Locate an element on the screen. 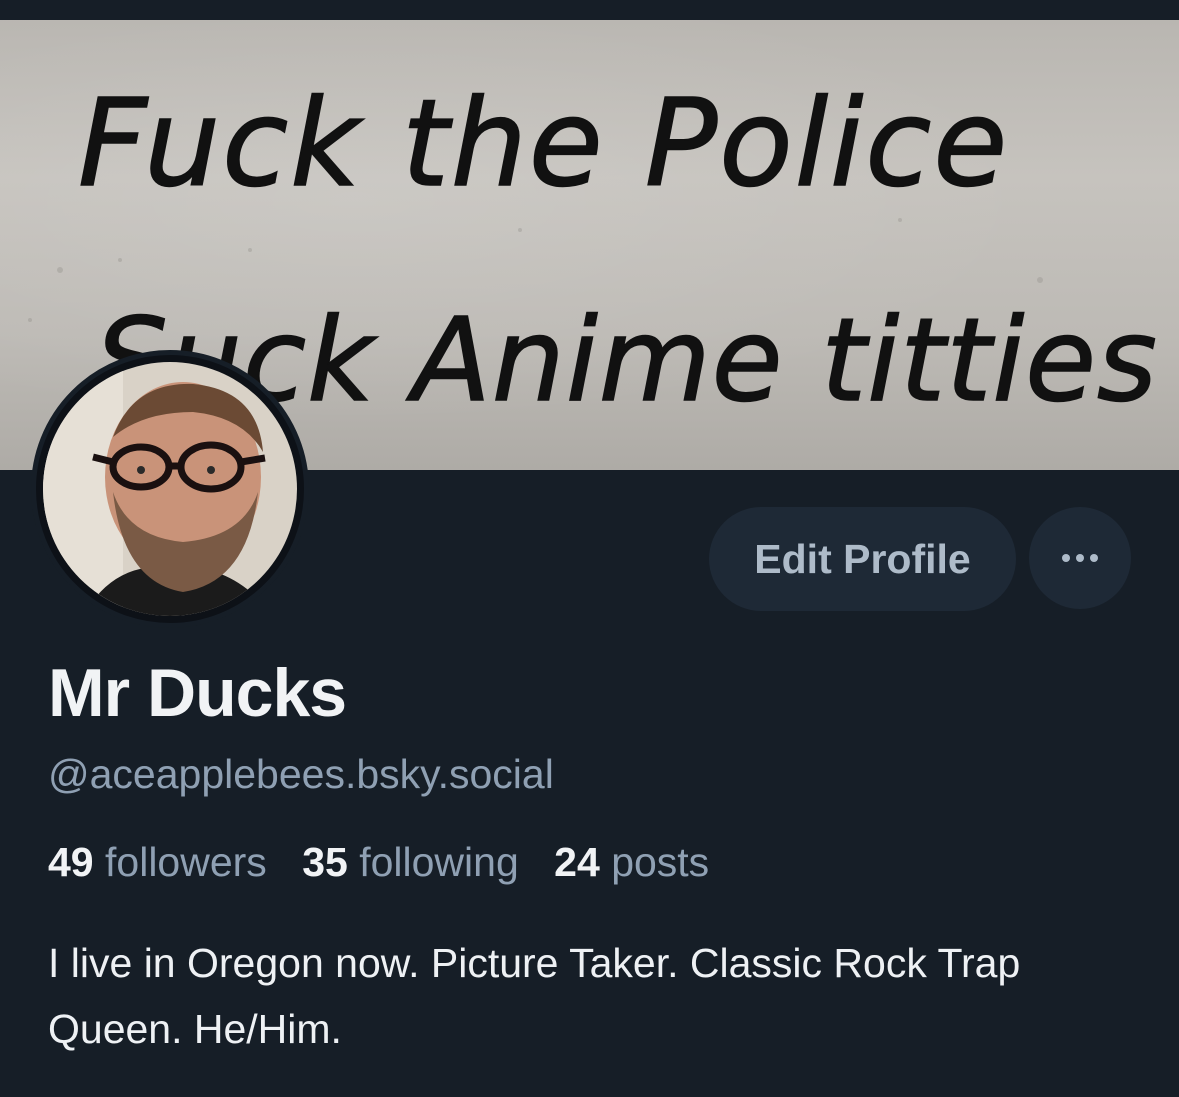 This screenshot has width=1179, height=1097. edit-profile-label: Edit Profile is located at coordinates (862, 558).